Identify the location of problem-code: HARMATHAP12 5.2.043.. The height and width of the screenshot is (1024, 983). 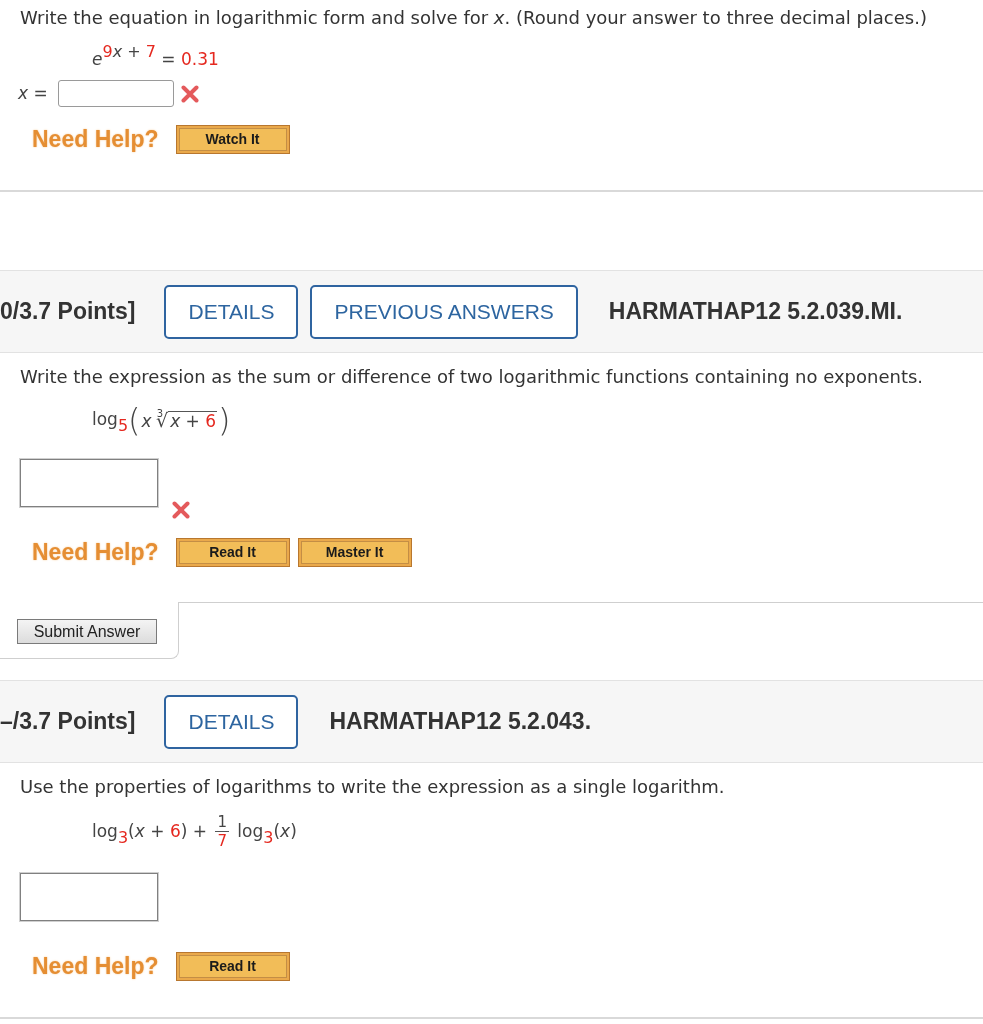
(460, 722).